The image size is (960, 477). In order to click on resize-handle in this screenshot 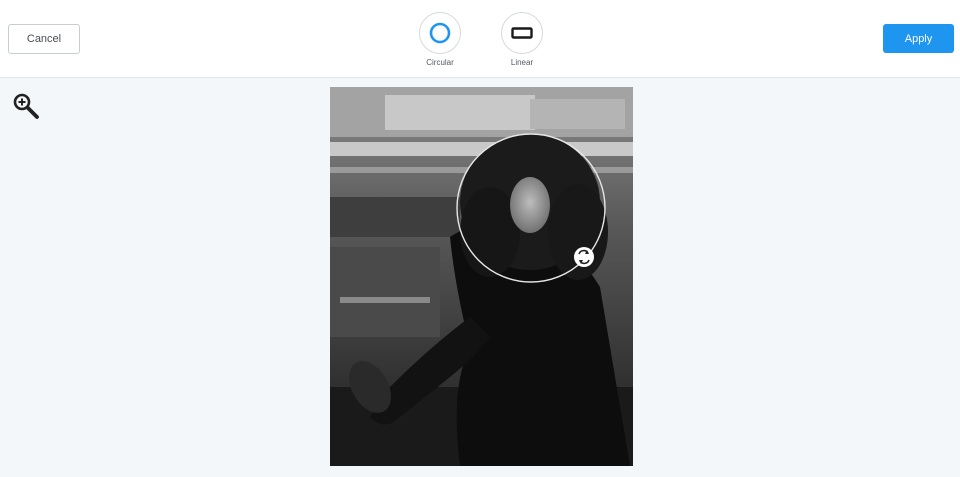, I will do `click(584, 257)`.